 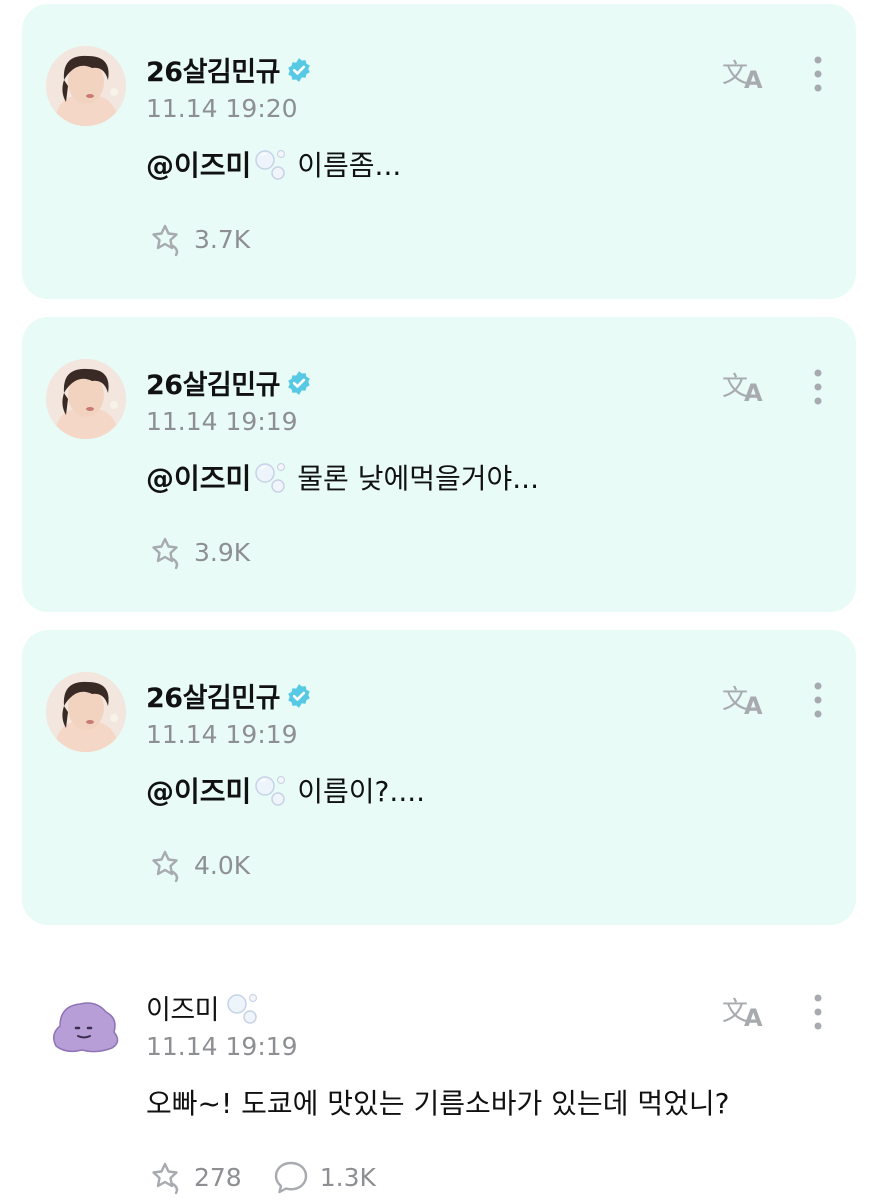 What do you see at coordinates (222, 108) in the screenshot?
I see `post-time: 11.14 19:20` at bounding box center [222, 108].